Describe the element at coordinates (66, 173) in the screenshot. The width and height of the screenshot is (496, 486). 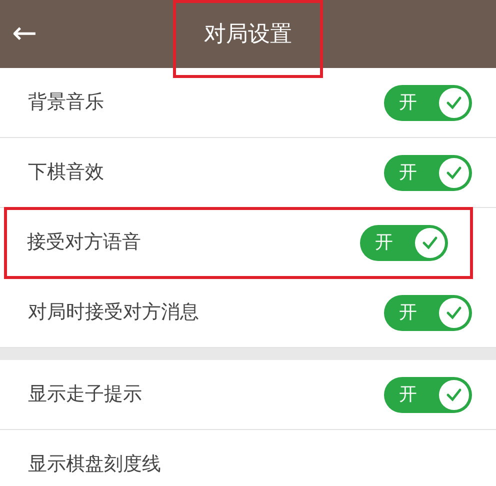
I see `setting-label: 下棋音效` at that location.